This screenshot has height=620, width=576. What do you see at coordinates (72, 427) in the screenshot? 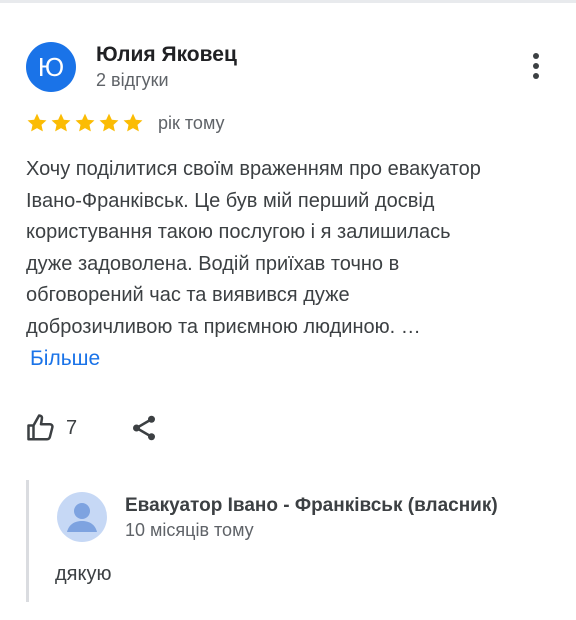
I see `like-count: 7` at bounding box center [72, 427].